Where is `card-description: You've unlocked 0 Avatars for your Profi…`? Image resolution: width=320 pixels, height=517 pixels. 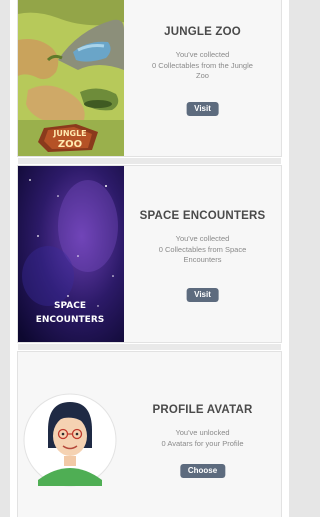 card-description: You've unlocked 0 Avatars for your Profi… is located at coordinates (202, 438).